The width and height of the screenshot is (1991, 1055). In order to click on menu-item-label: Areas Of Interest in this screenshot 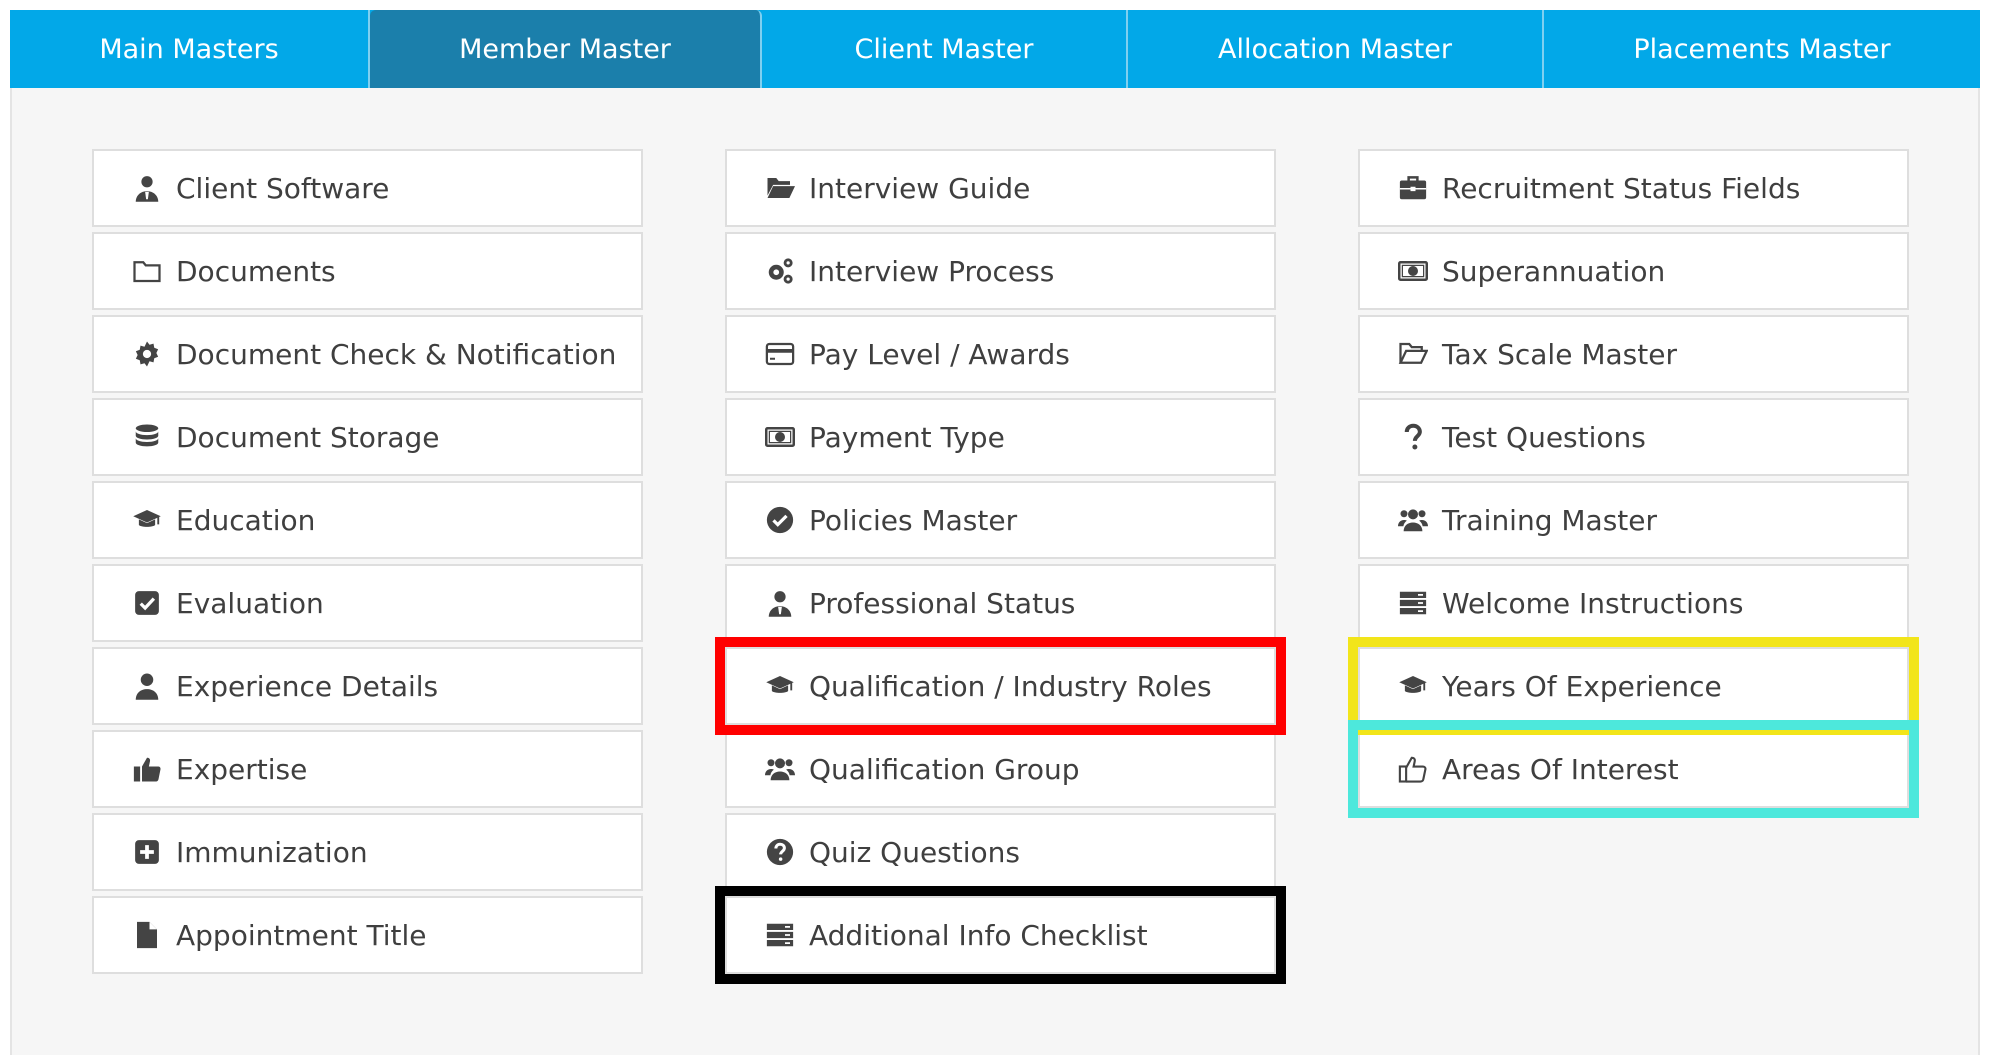, I will do `click(1560, 769)`.